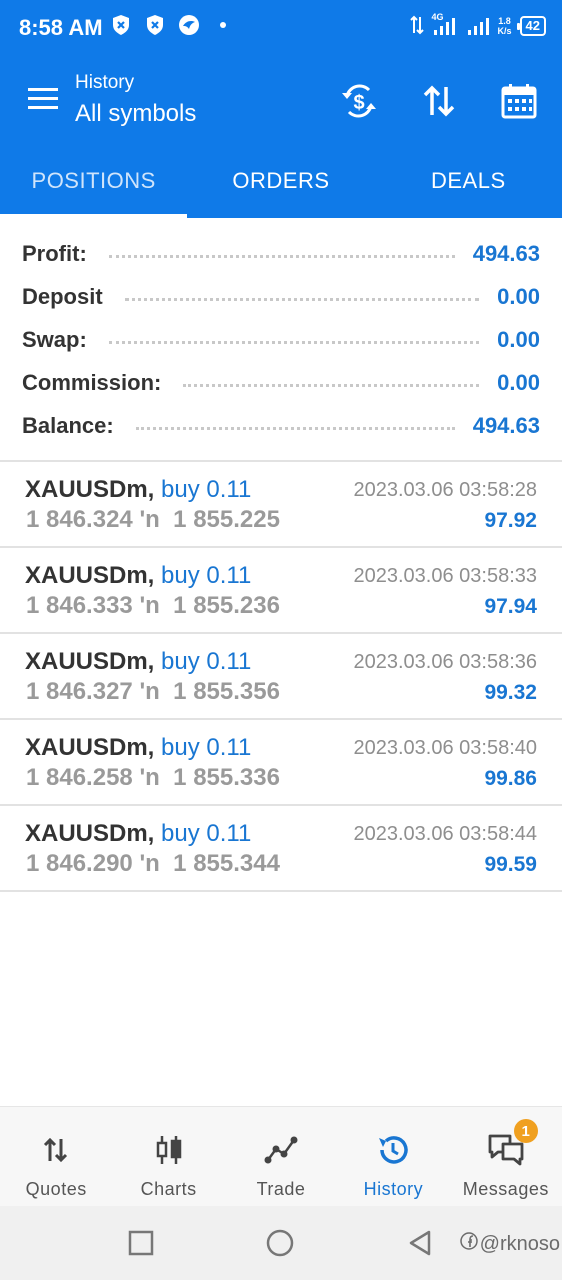 The image size is (562, 1280). Describe the element at coordinates (94, 181) in the screenshot. I see `tab-positions: POSITIONS` at that location.